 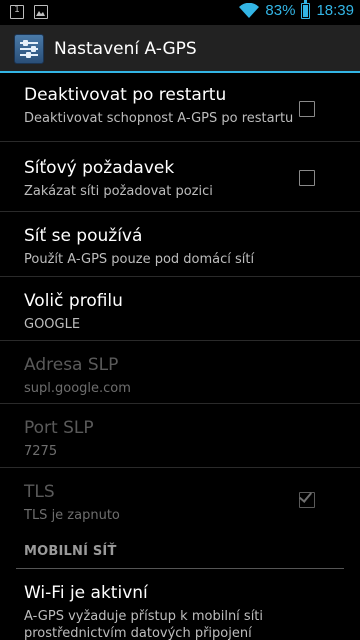 I want to click on notification-number: 1, so click(x=17, y=10).